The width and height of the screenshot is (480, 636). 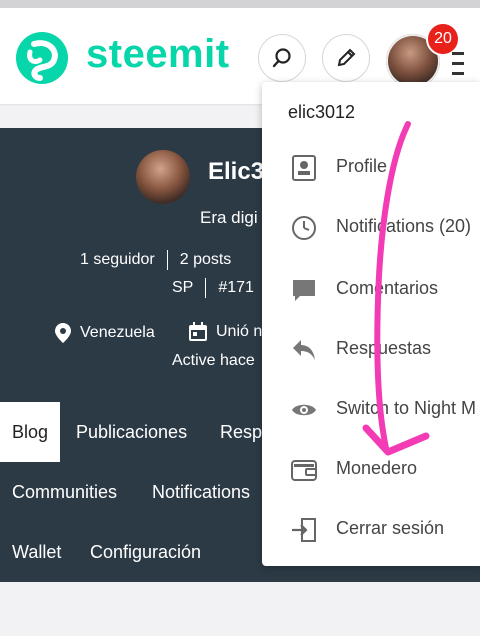 What do you see at coordinates (404, 226) in the screenshot?
I see `menu-item-label: Notifications (20)` at bounding box center [404, 226].